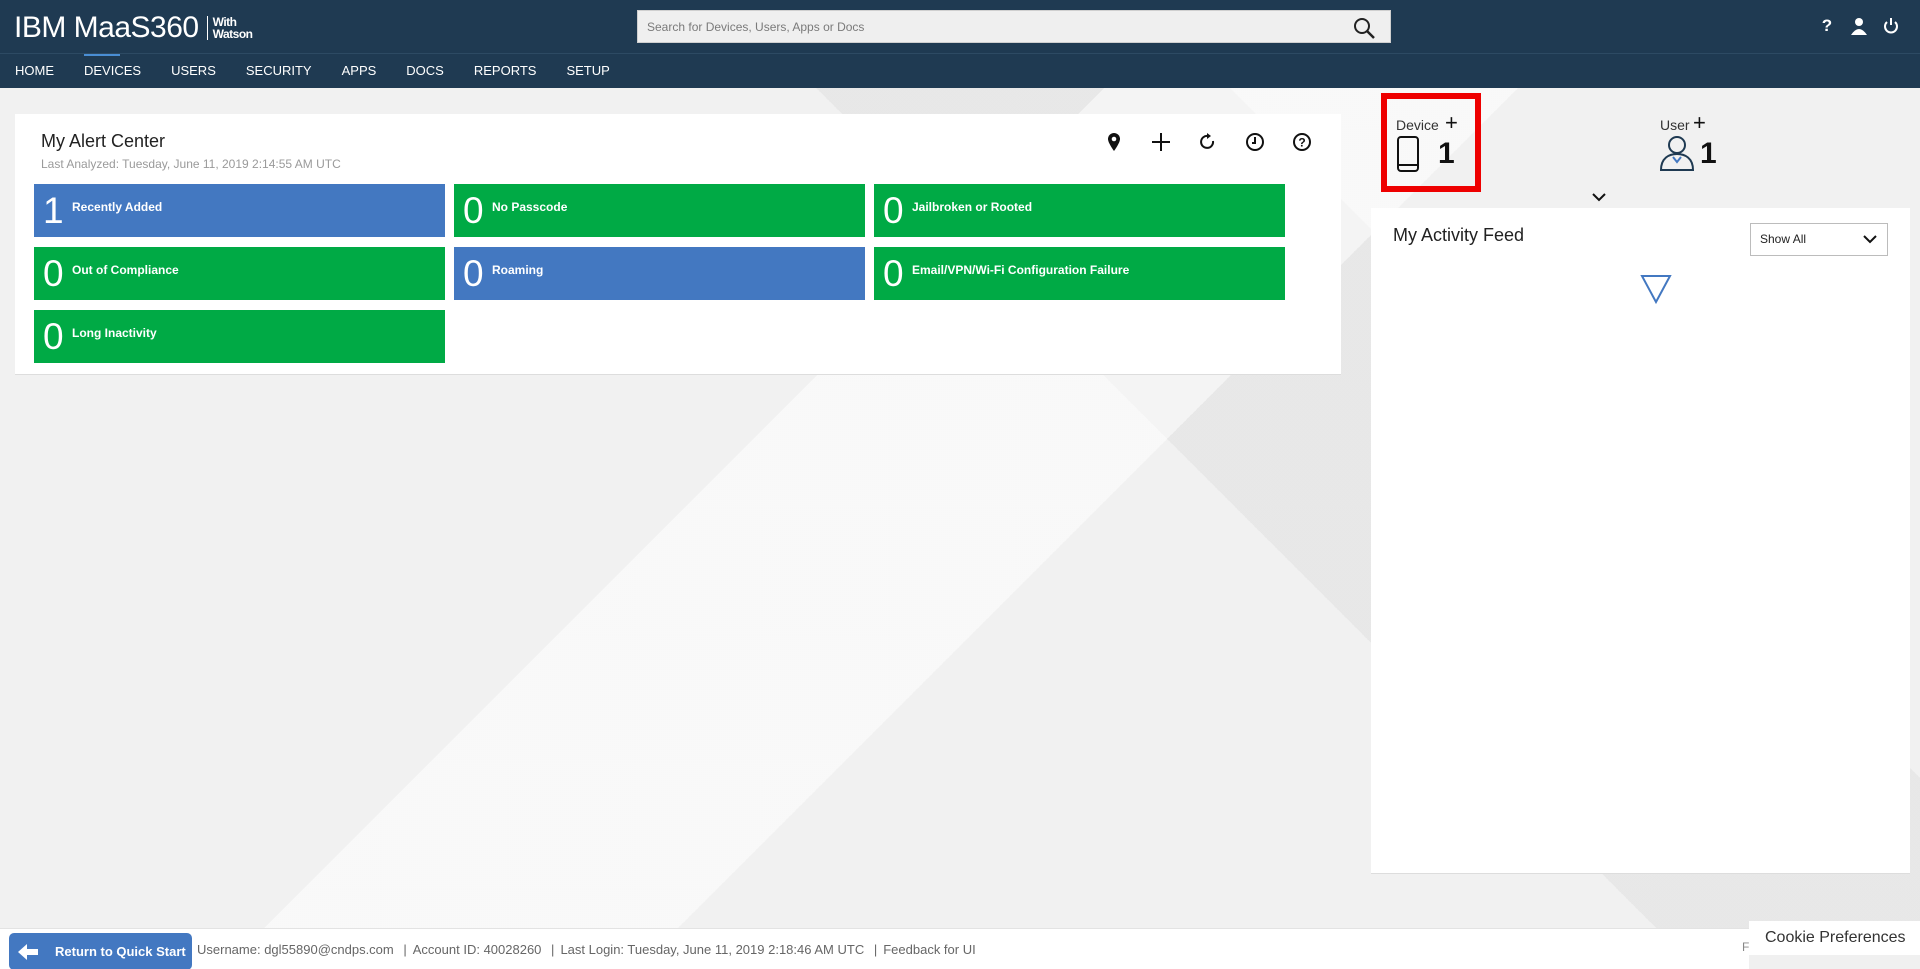 The image size is (1920, 969). I want to click on power-icon, so click(1891, 26).